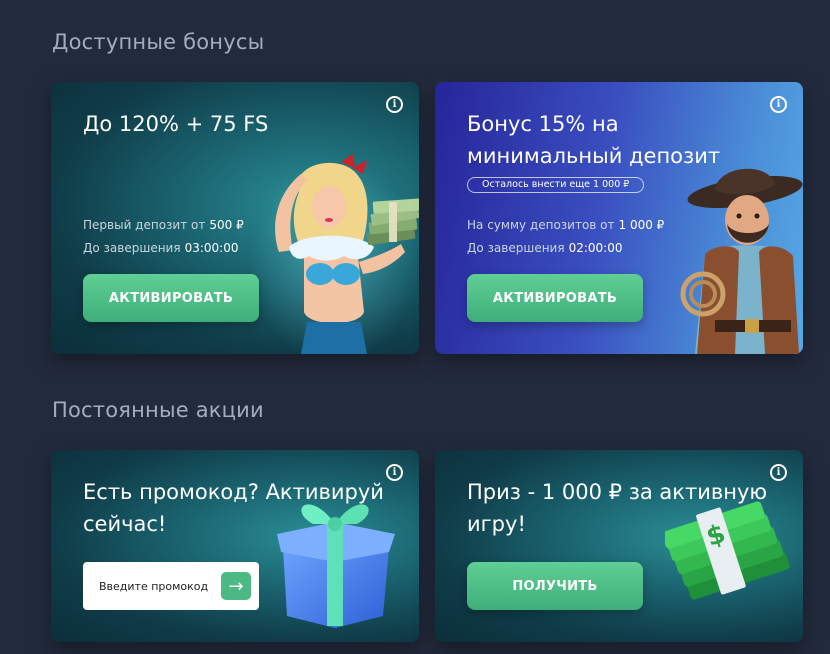 The height and width of the screenshot is (654, 830). What do you see at coordinates (778, 104) in the screenshot?
I see `min-deposit-info-icon: i` at bounding box center [778, 104].